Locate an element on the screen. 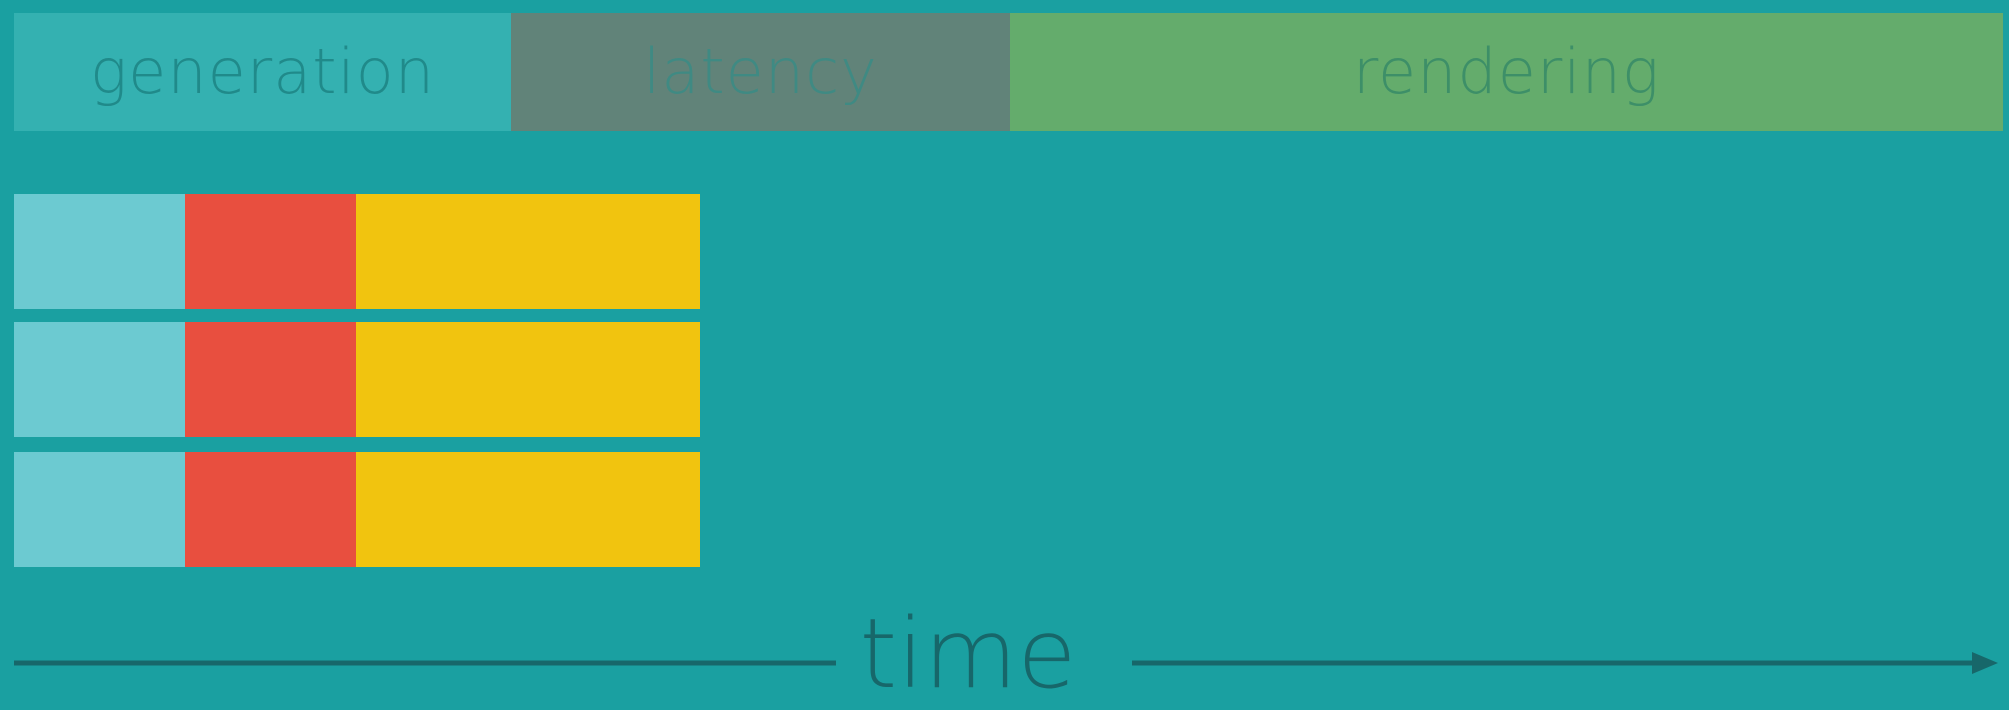  phase-header-generation: generation is located at coordinates (262, 72).